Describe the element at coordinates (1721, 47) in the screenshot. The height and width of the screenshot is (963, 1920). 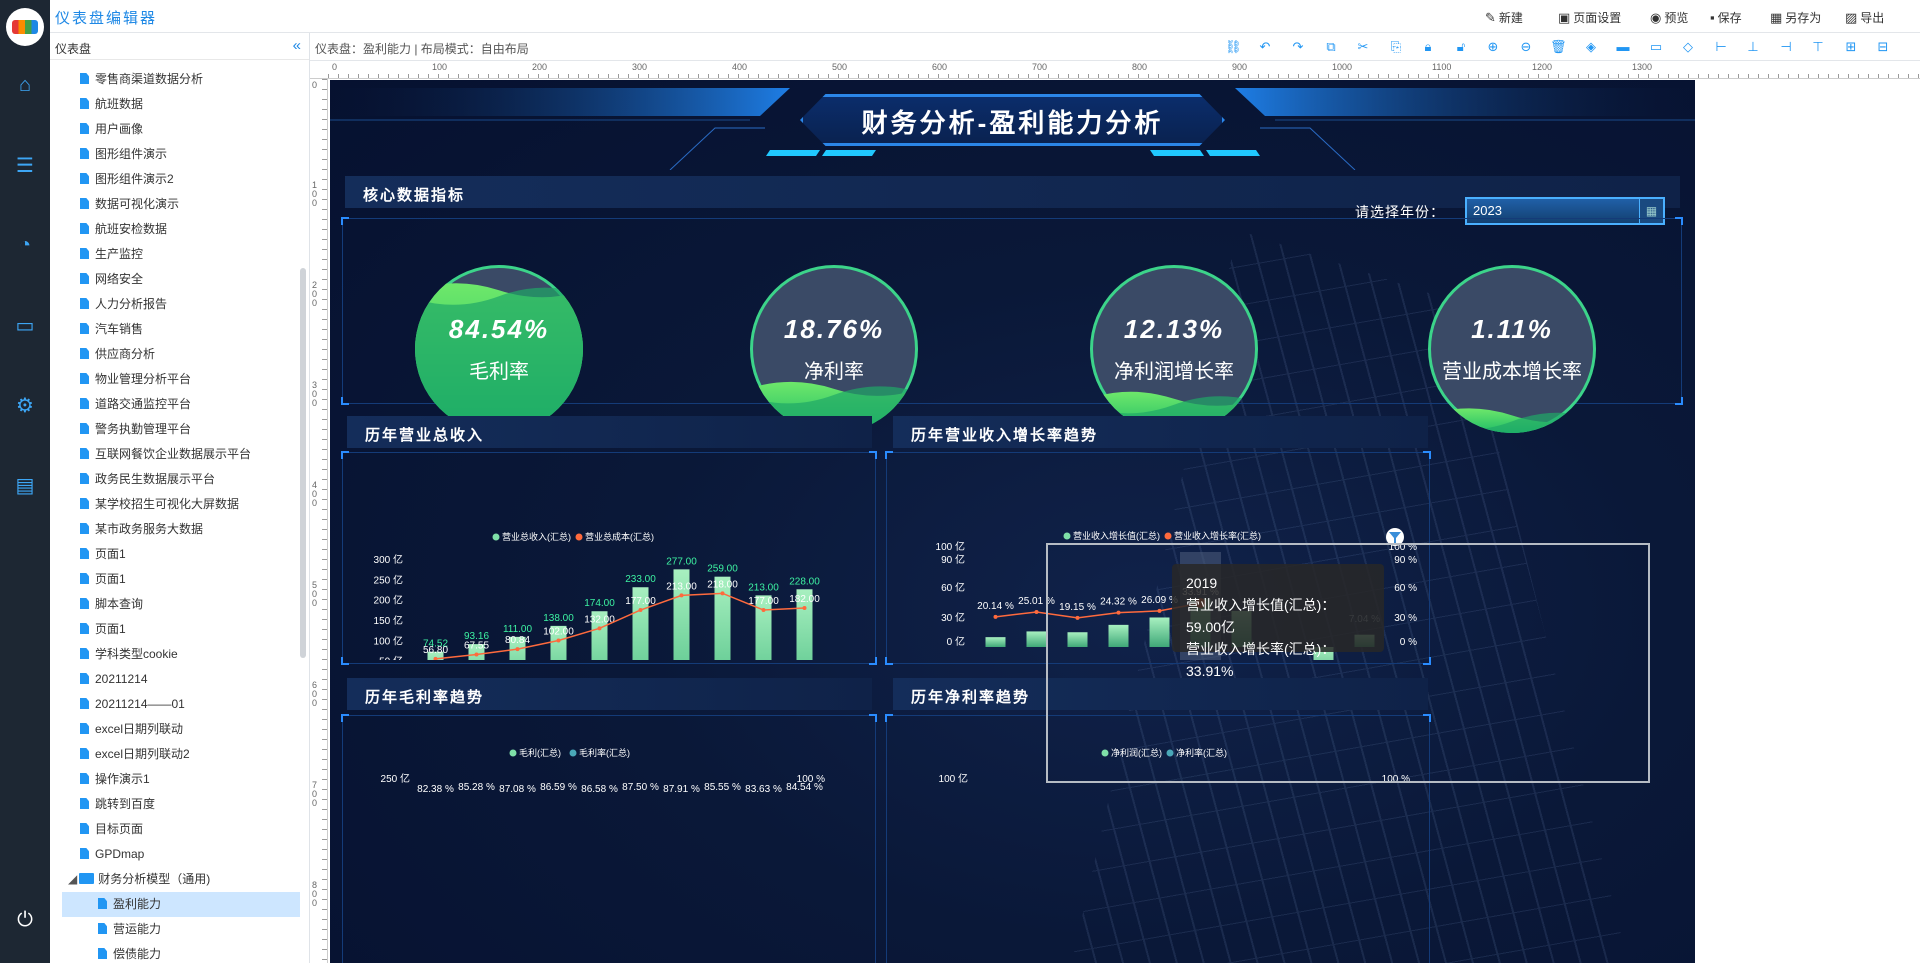
I see `align-left-icon: ⊢` at that location.